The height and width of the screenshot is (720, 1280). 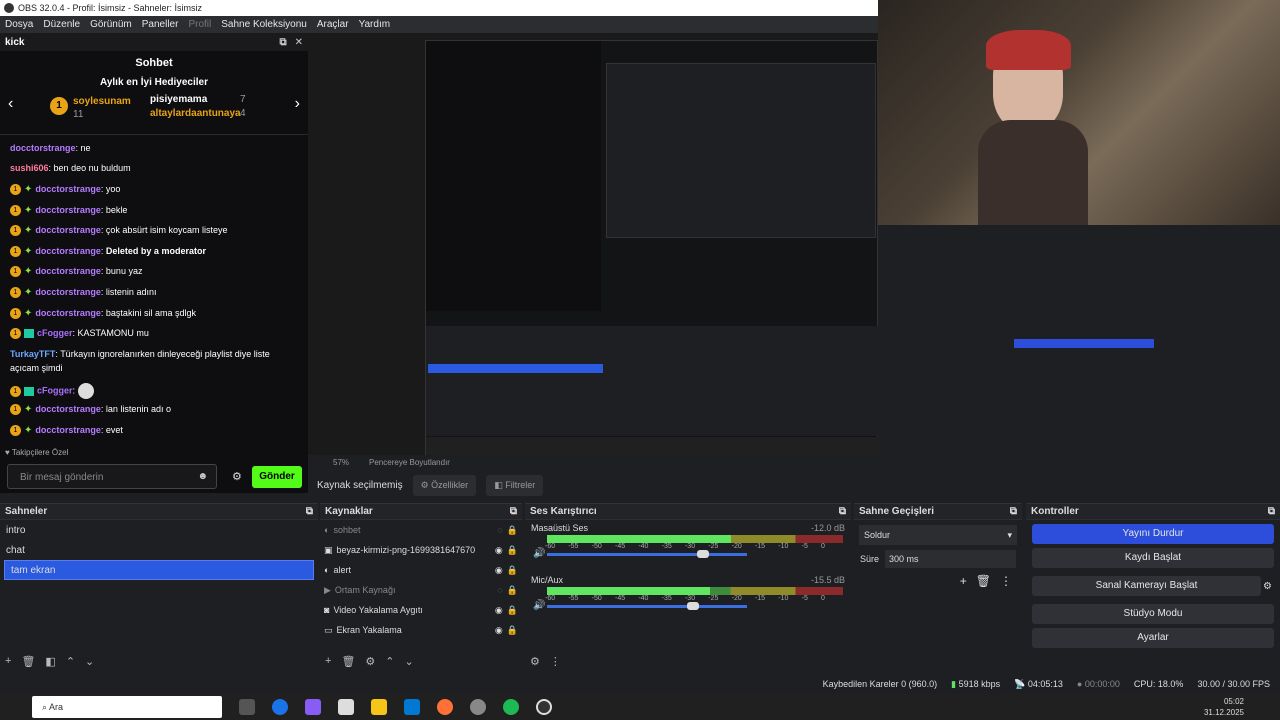 What do you see at coordinates (421, 610) in the screenshot?
I see `source-item: ◙ Video Yakalama Aygıtı ◉ 🔒` at bounding box center [421, 610].